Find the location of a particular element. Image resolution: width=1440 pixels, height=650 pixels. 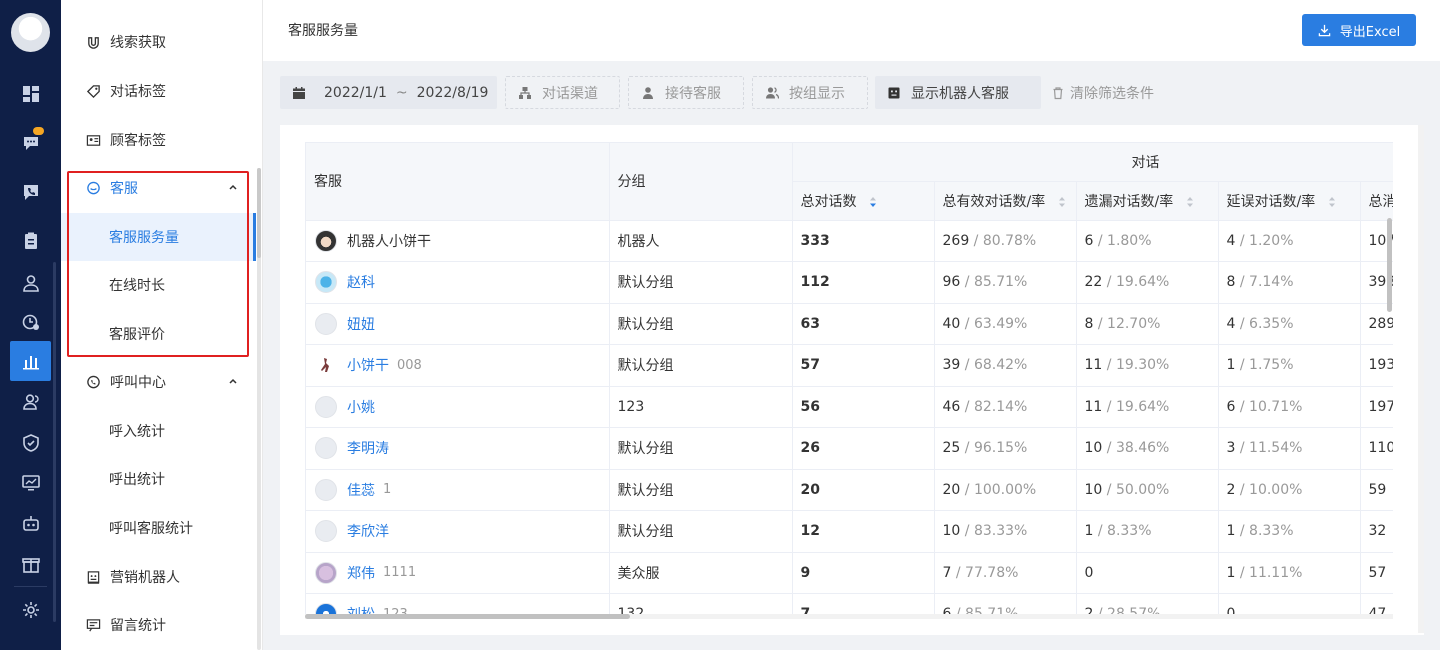

sidebar-item-agent: 客服 is located at coordinates (158, 188).